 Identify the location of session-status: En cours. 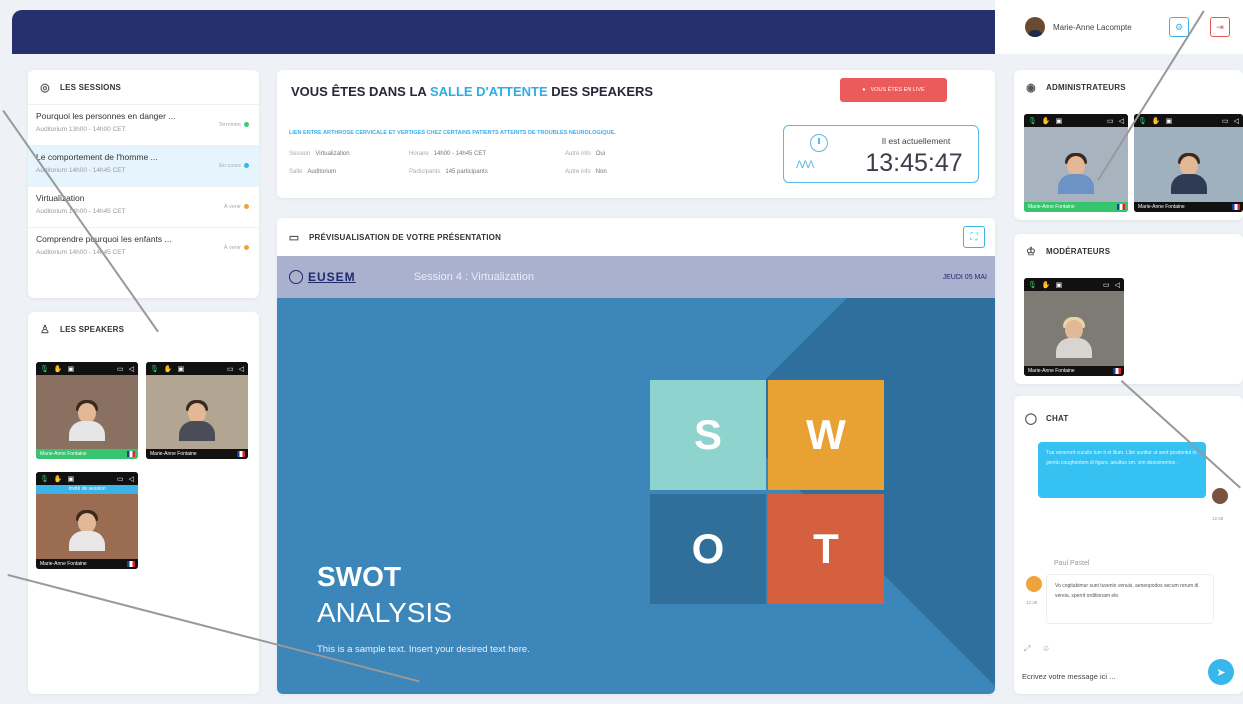
(230, 166).